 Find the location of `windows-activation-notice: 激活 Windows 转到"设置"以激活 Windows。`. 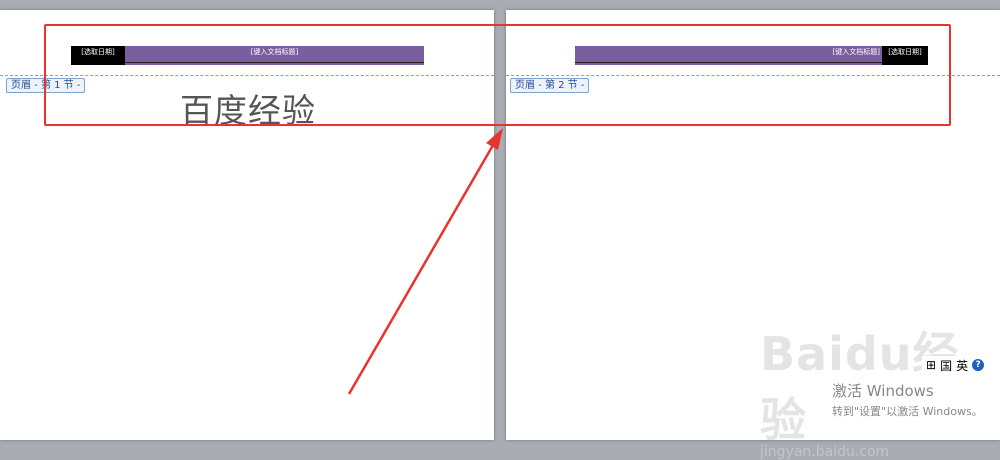

windows-activation-notice: 激活 Windows 转到"设置"以激活 Windows。 is located at coordinates (907, 399).